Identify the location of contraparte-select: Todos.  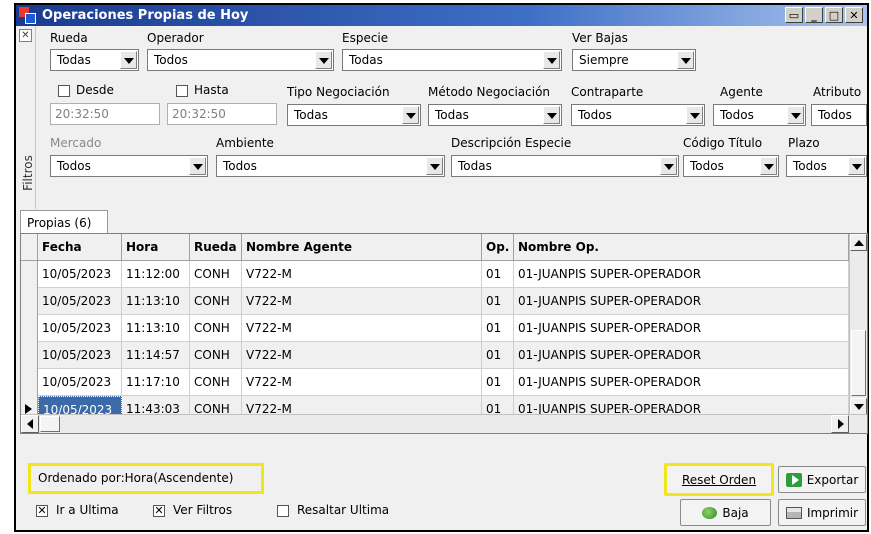
(638, 115).